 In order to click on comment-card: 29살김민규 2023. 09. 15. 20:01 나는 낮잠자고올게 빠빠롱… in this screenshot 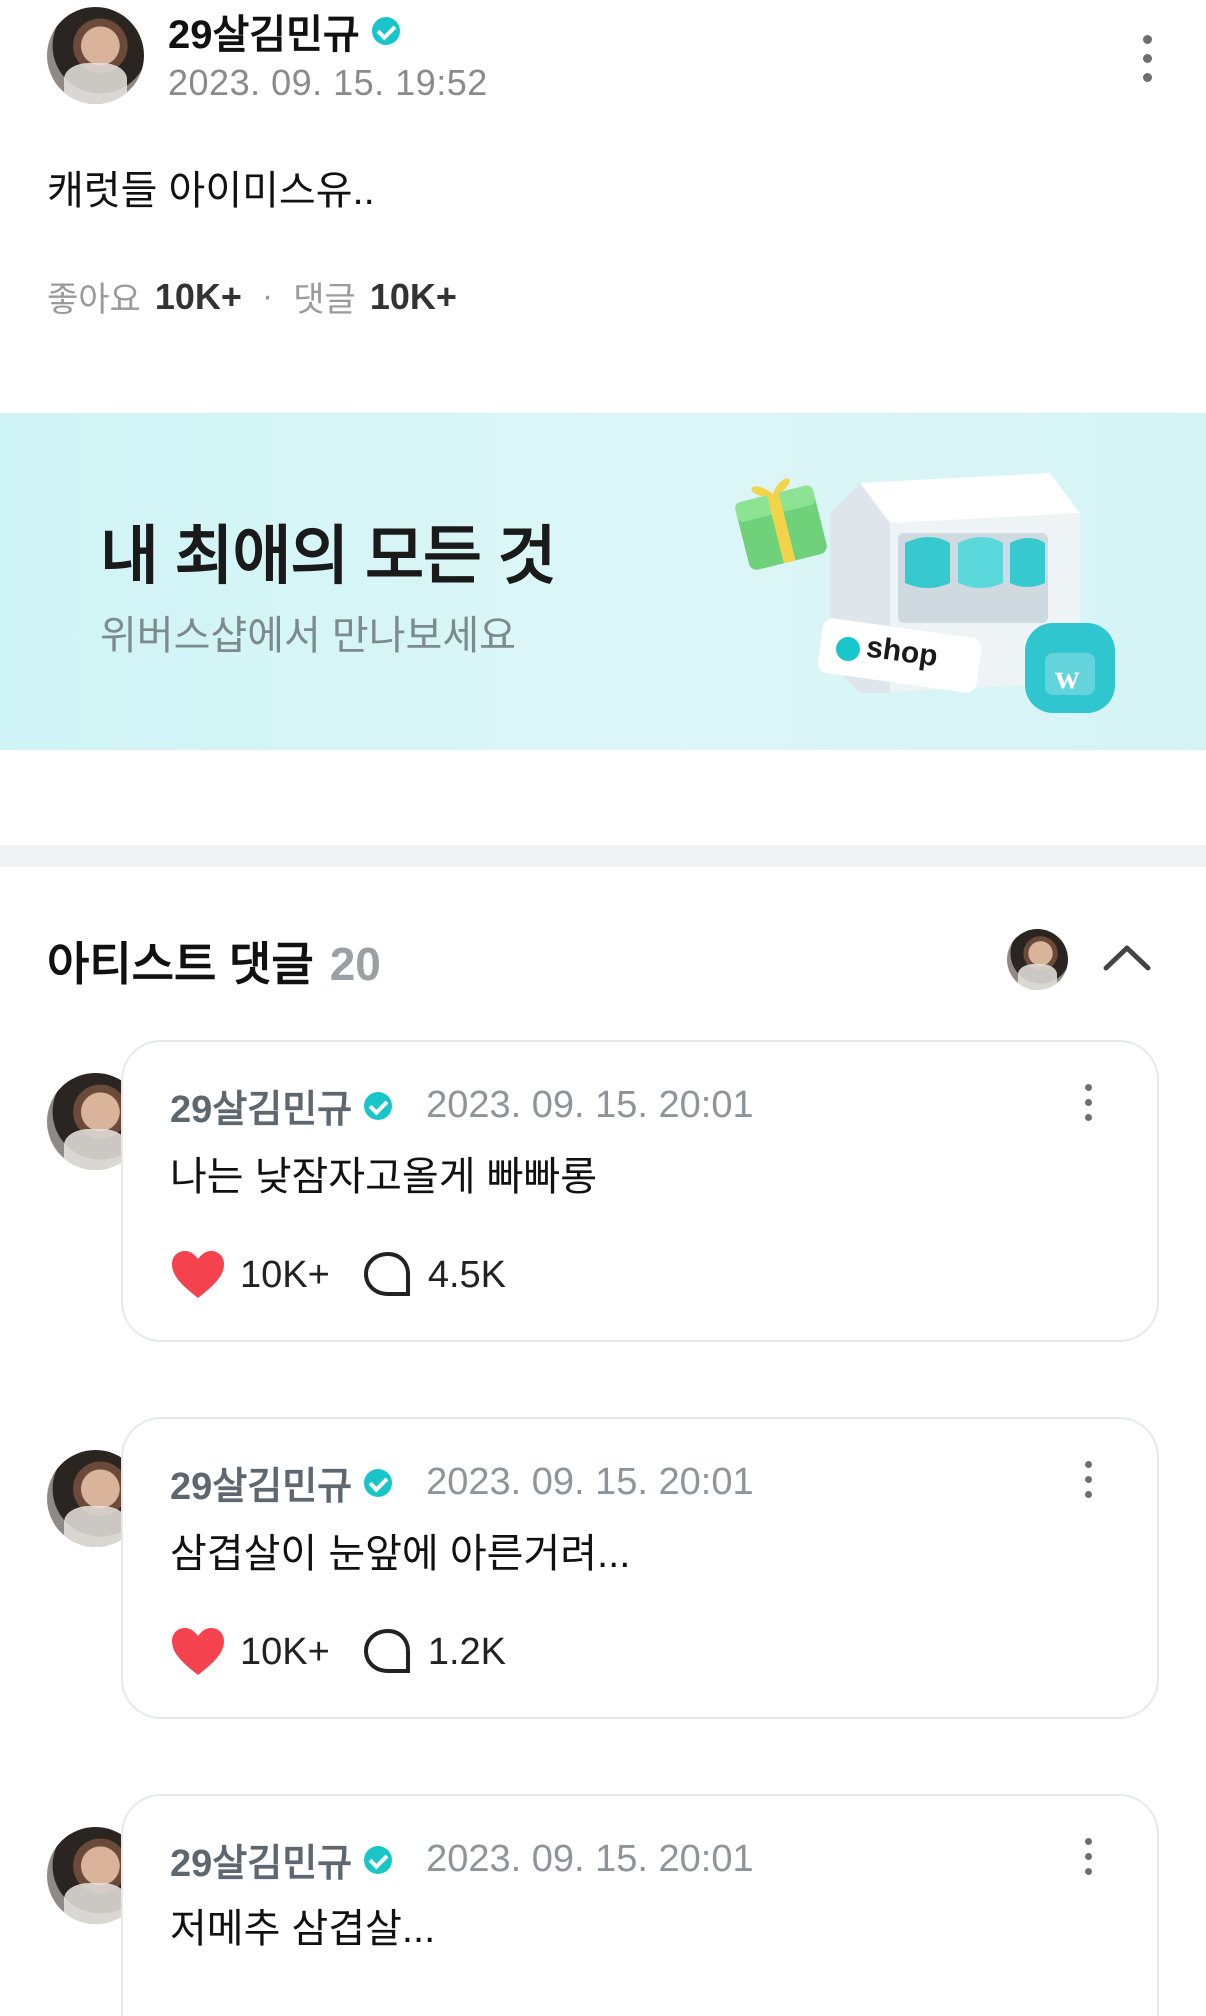, I will do `click(640, 1191)`.